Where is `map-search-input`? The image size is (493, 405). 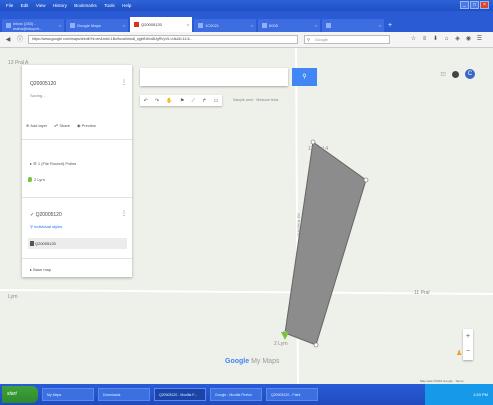 map-search-input is located at coordinates (214, 77).